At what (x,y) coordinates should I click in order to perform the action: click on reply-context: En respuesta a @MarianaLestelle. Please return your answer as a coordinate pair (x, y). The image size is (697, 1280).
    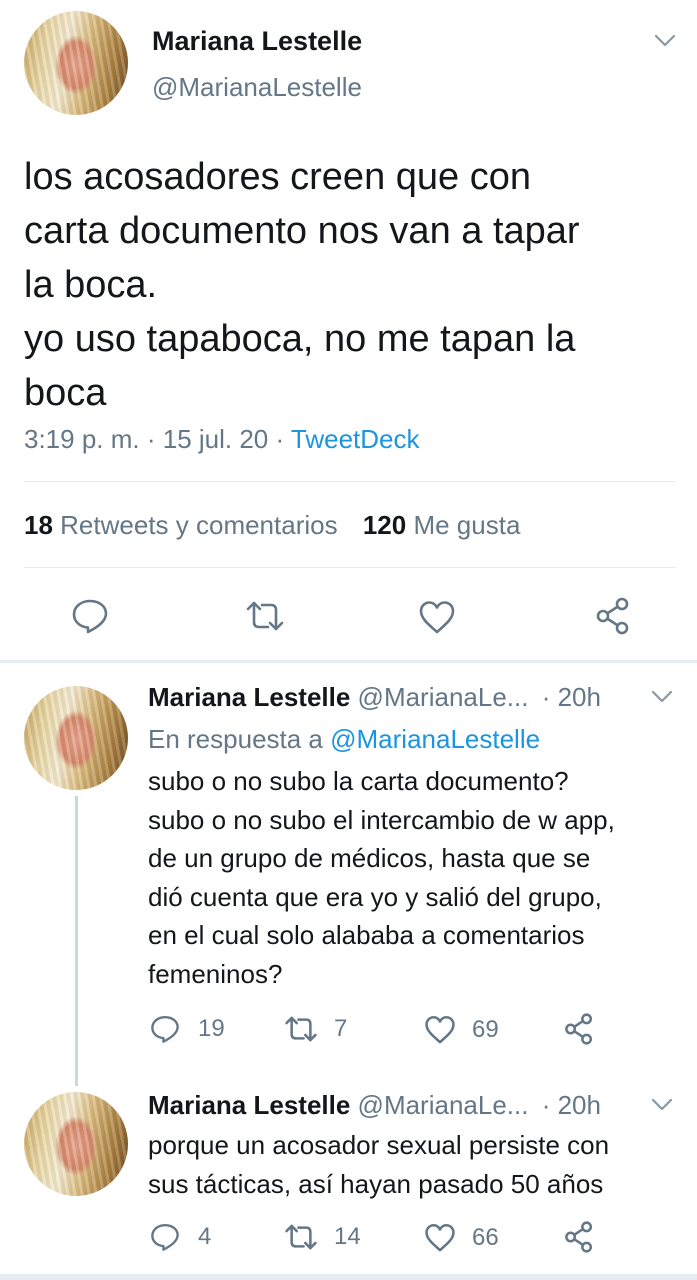
    Looking at the image, I should click on (344, 739).